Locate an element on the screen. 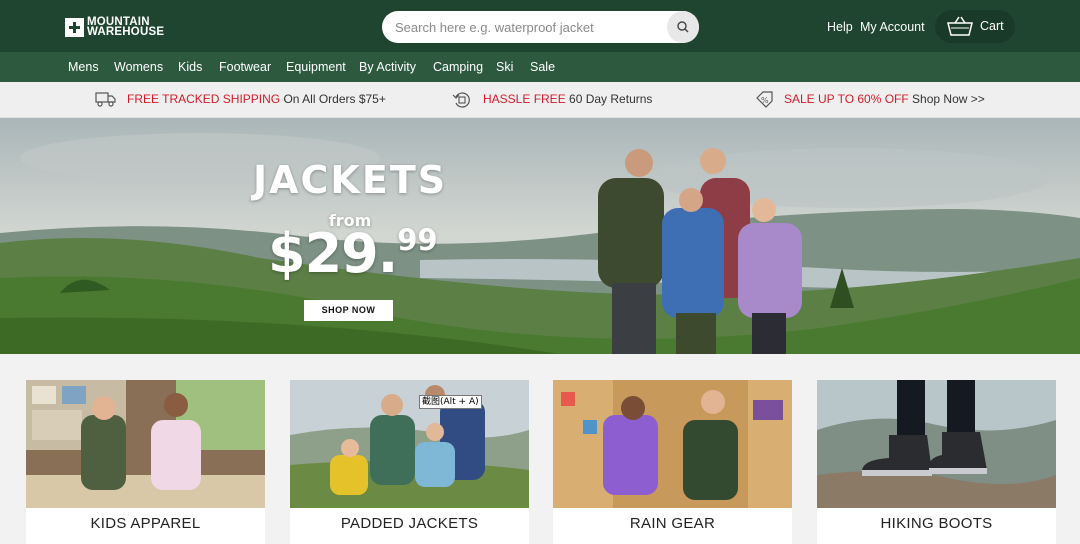 The image size is (1080, 544). nav-item-by-activity: By Activity is located at coordinates (387, 67).